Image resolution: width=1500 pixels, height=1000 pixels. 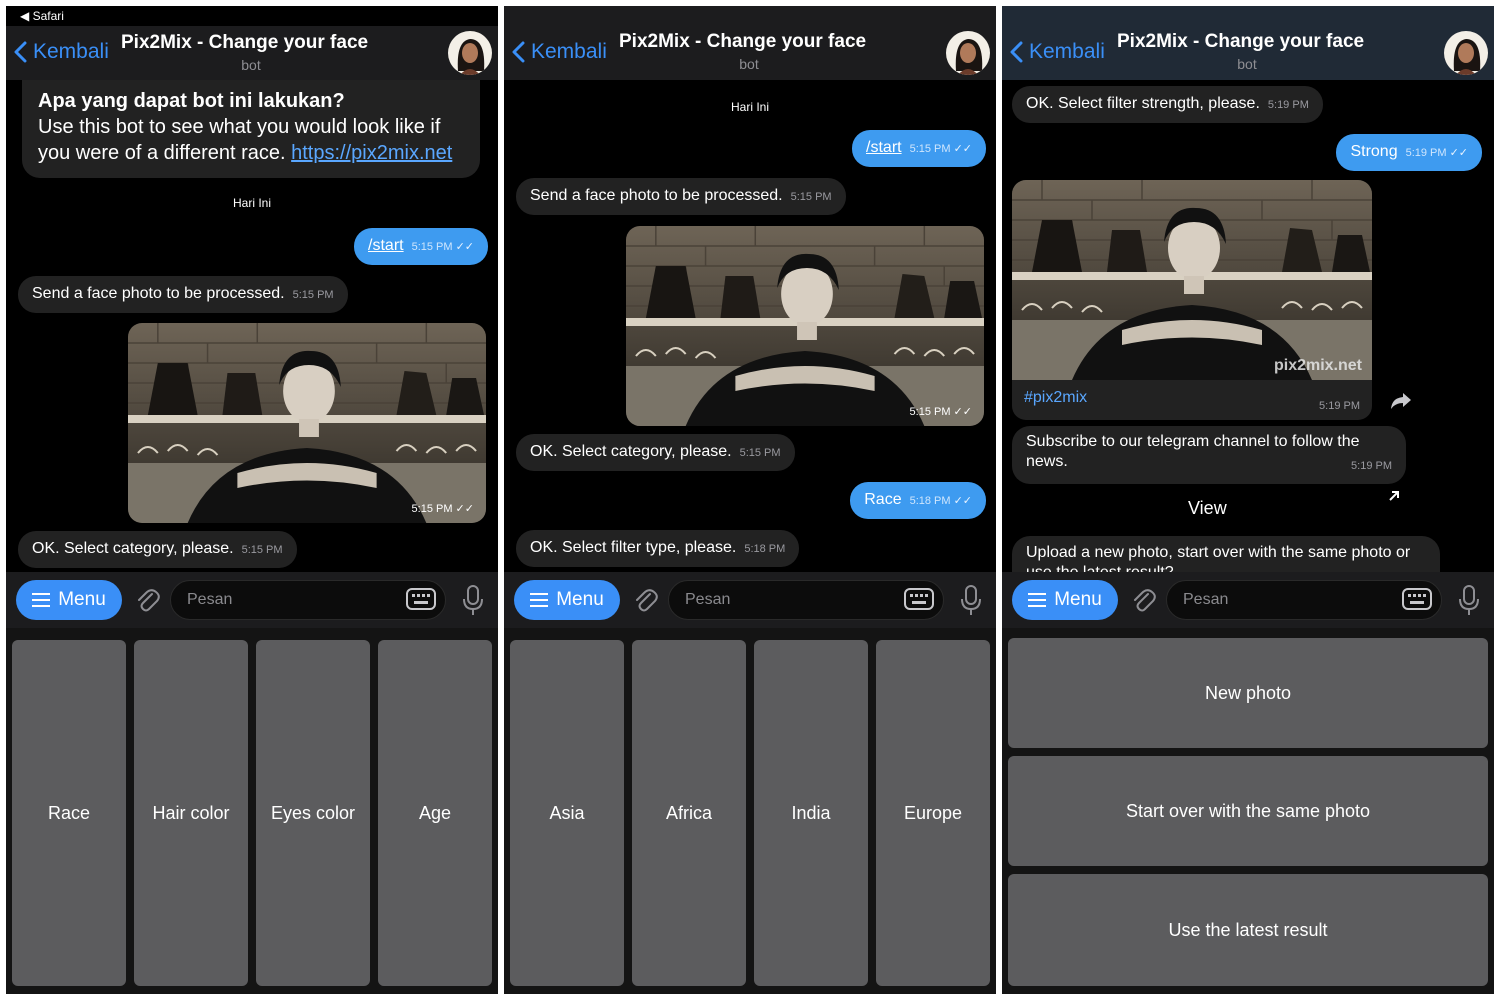 What do you see at coordinates (1317, 365) in the screenshot?
I see `photo-watermark: pix2mix.net` at bounding box center [1317, 365].